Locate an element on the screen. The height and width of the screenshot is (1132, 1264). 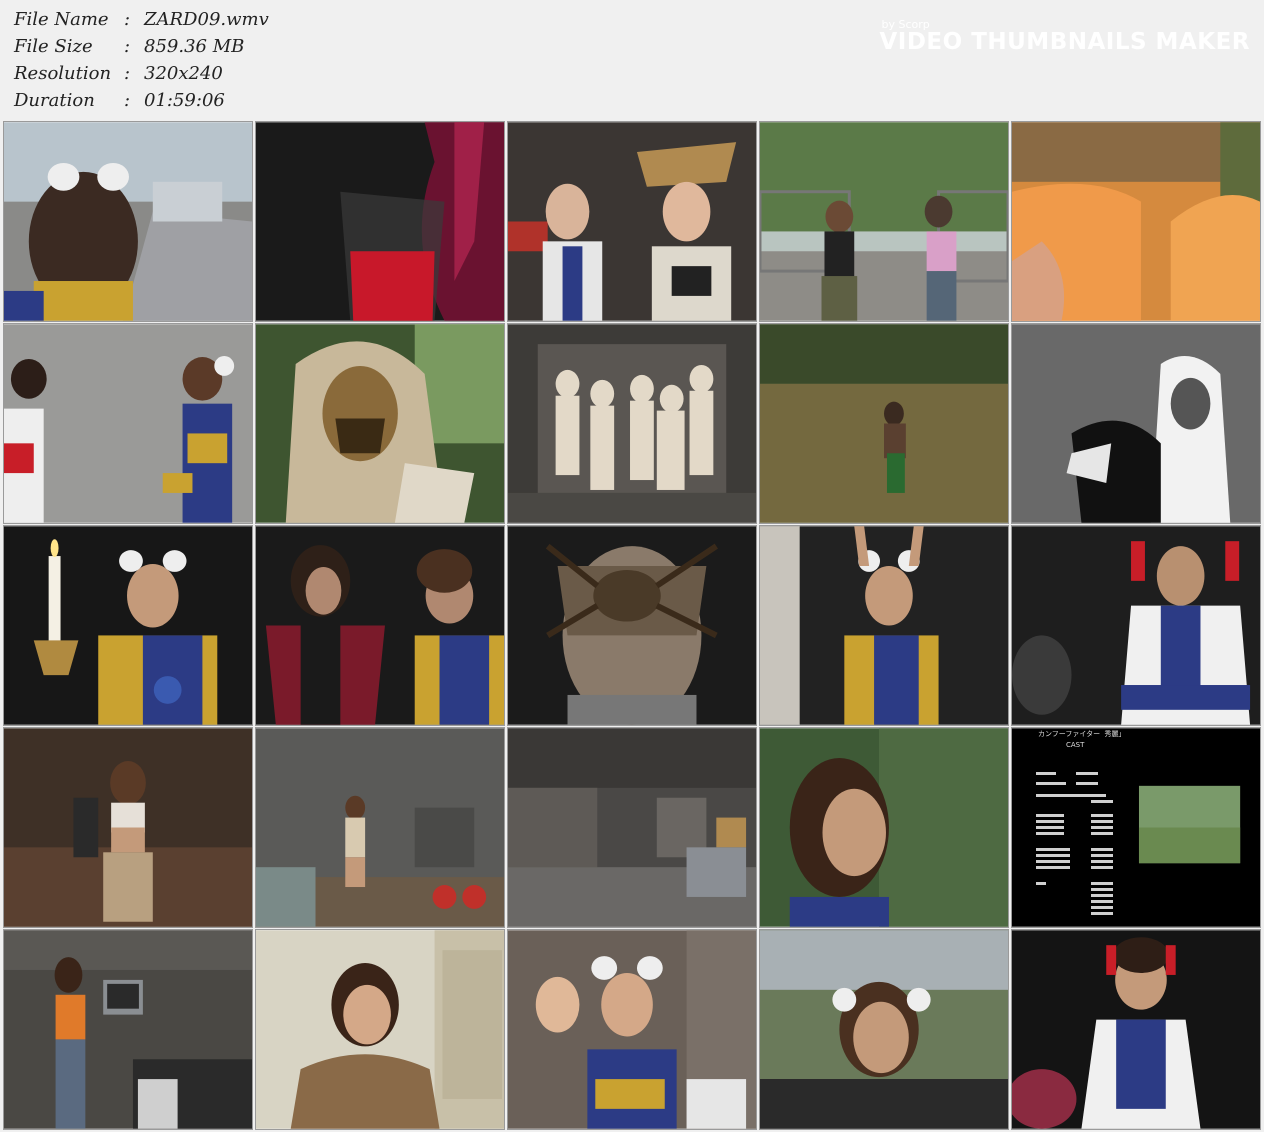
resolution-value: 320x240 is located at coordinates (183, 73).